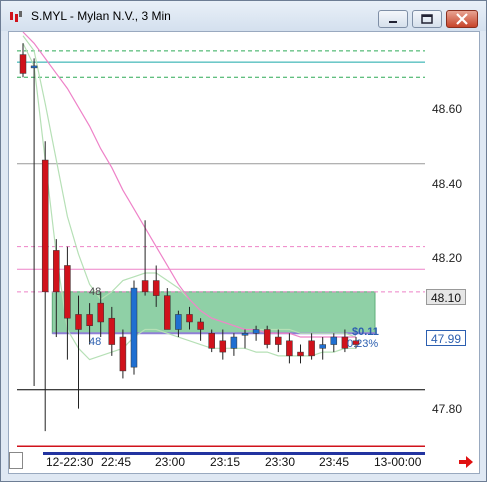 The width and height of the screenshot is (487, 482). Describe the element at coordinates (447, 109) in the screenshot. I see `price-label: 48.60` at that location.